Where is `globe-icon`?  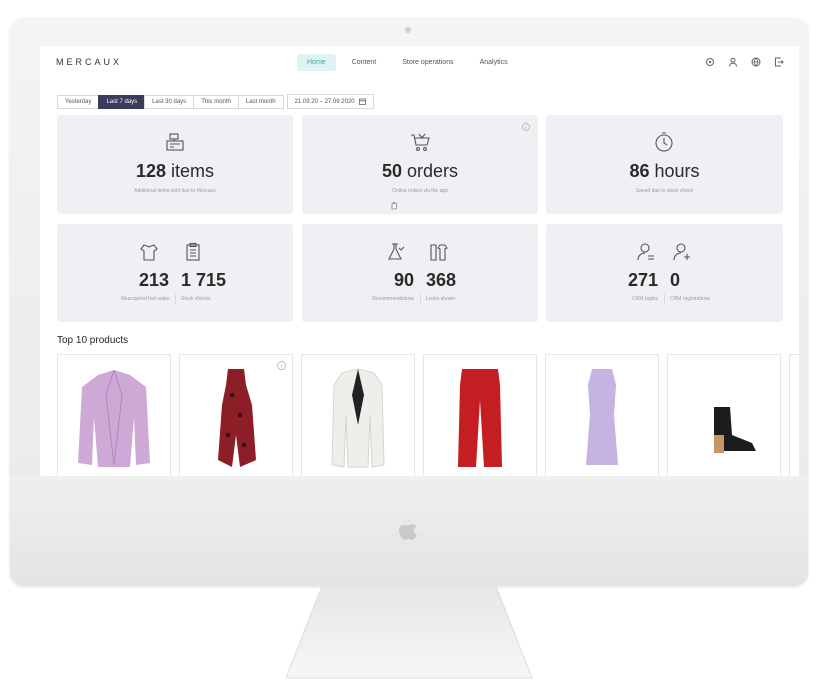 globe-icon is located at coordinates (755, 61).